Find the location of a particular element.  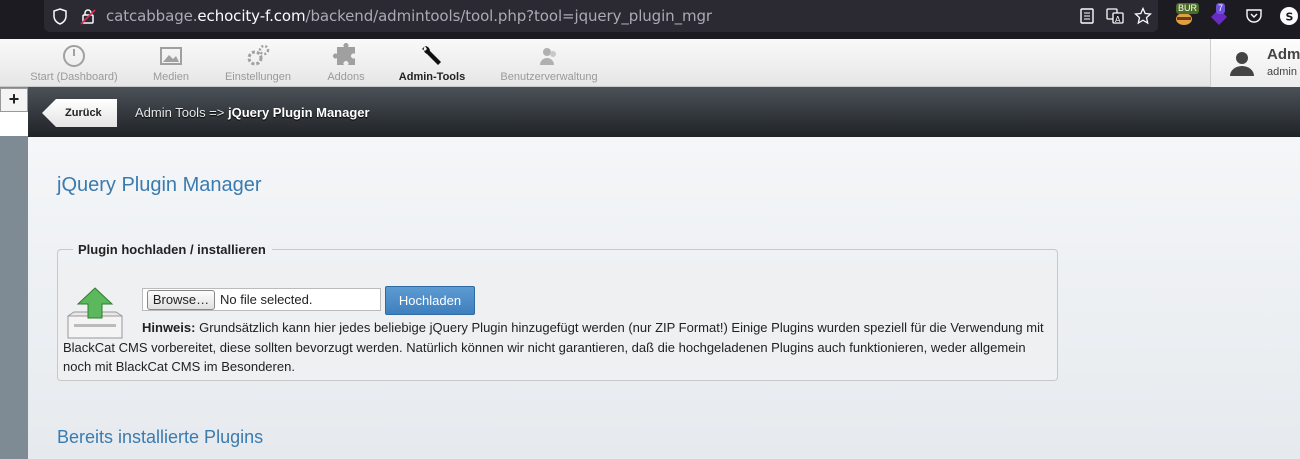

shield-icon is located at coordinates (60, 16).